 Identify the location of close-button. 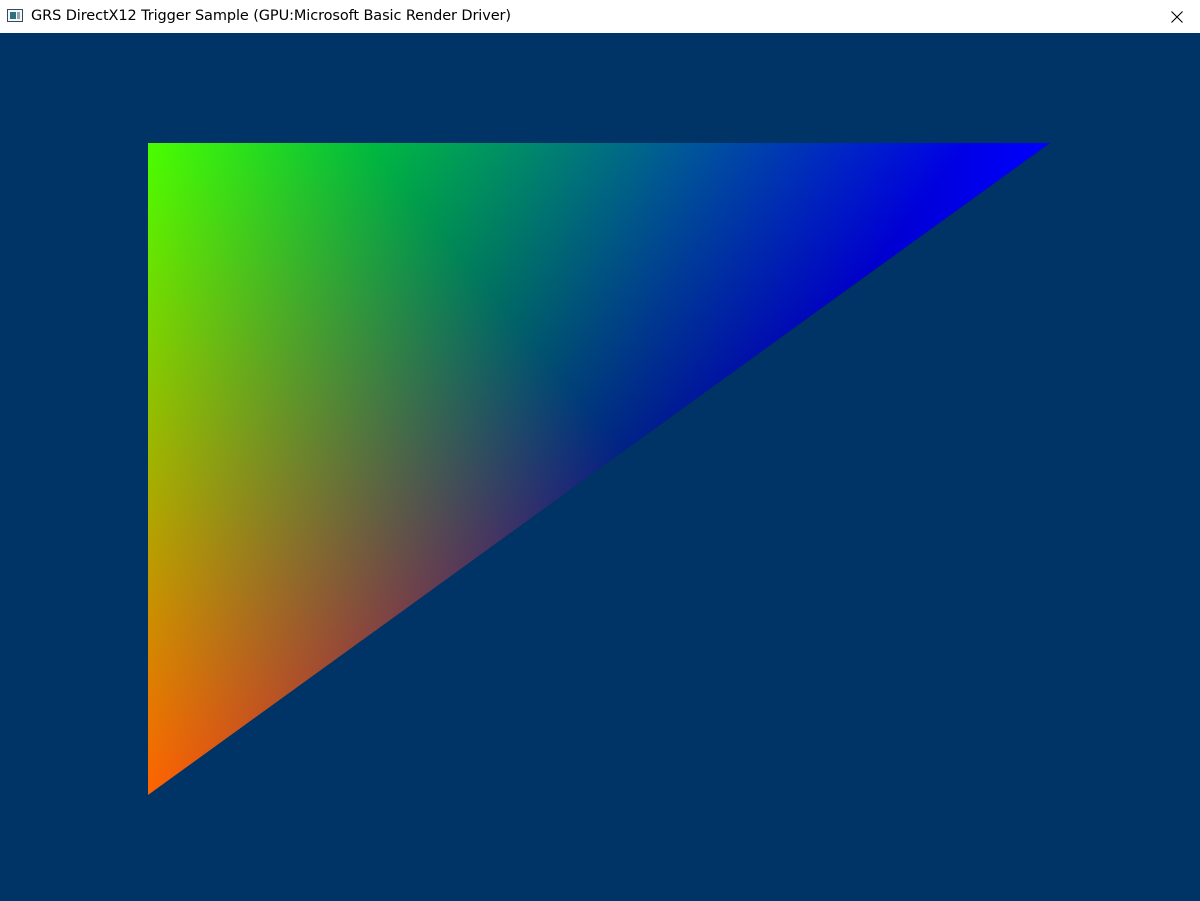
(1177, 16).